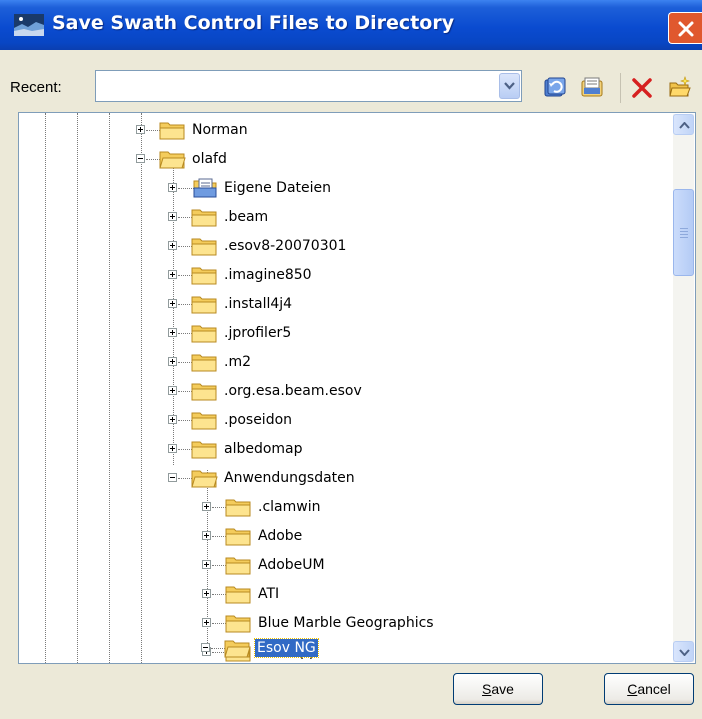  I want to click on tree-item: Adobe, so click(346, 536).